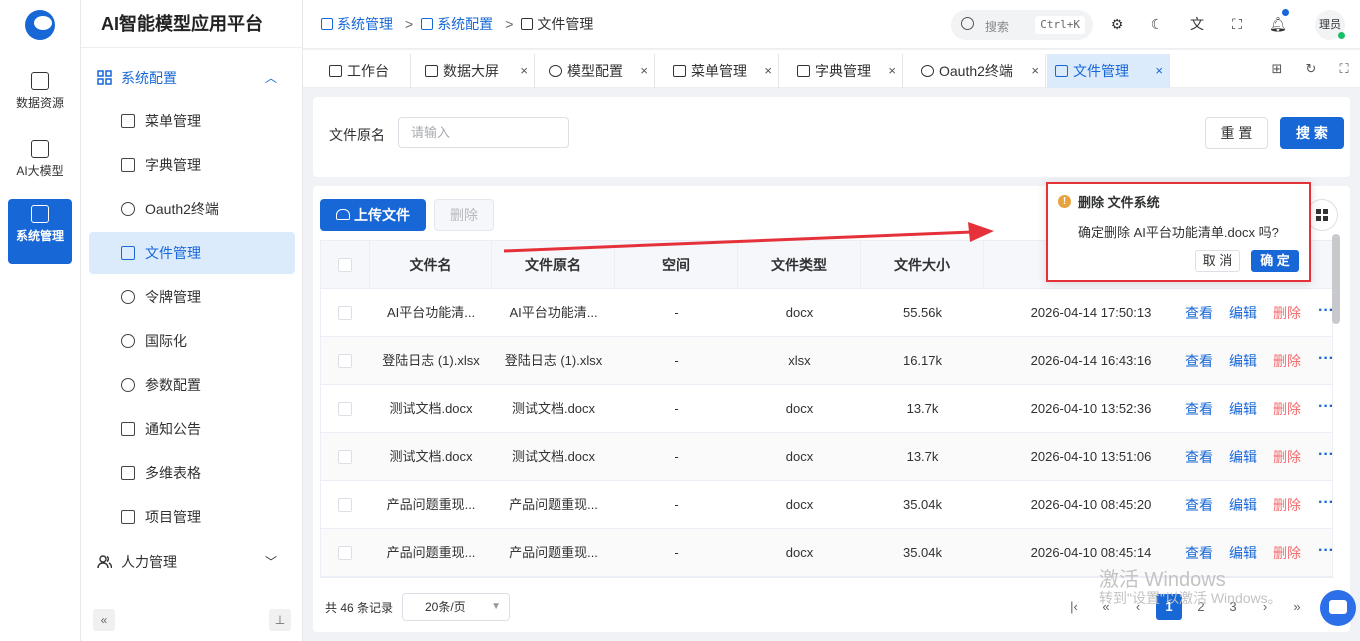 The image size is (1360, 641). I want to click on ai-icon, so click(40, 149).